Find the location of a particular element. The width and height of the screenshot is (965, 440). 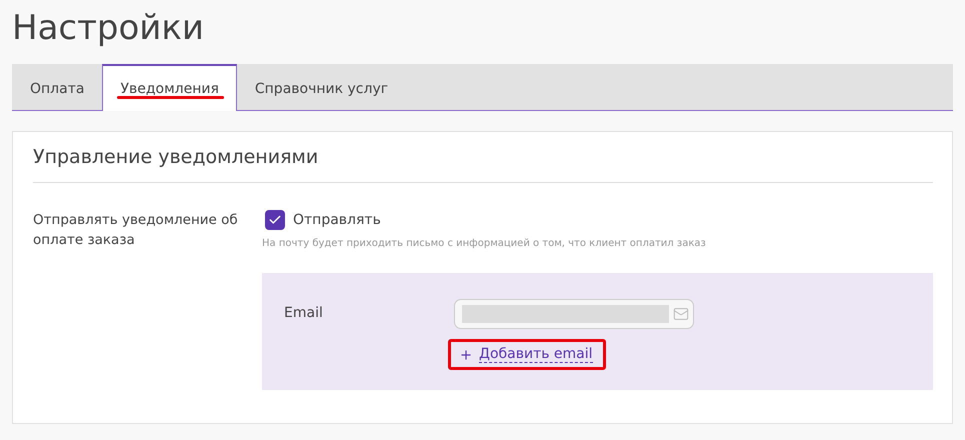

checkbox-label: Отправлять is located at coordinates (337, 220).